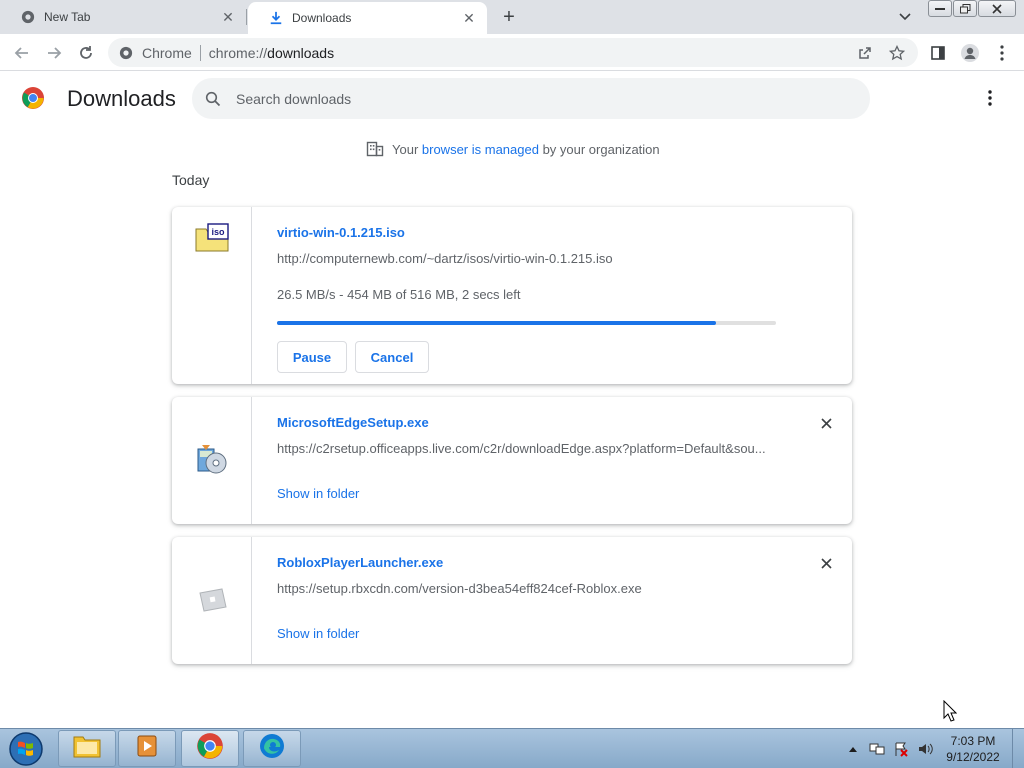 This screenshot has height=768, width=1024. I want to click on taskbar-edge, so click(272, 748).